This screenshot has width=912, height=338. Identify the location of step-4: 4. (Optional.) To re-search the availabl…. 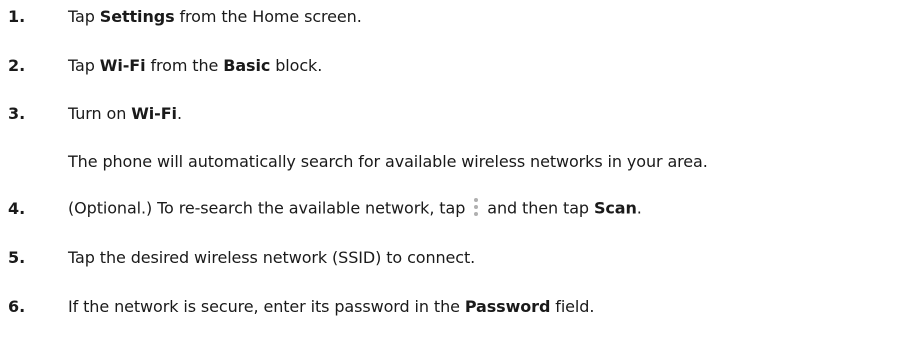
(456, 209).